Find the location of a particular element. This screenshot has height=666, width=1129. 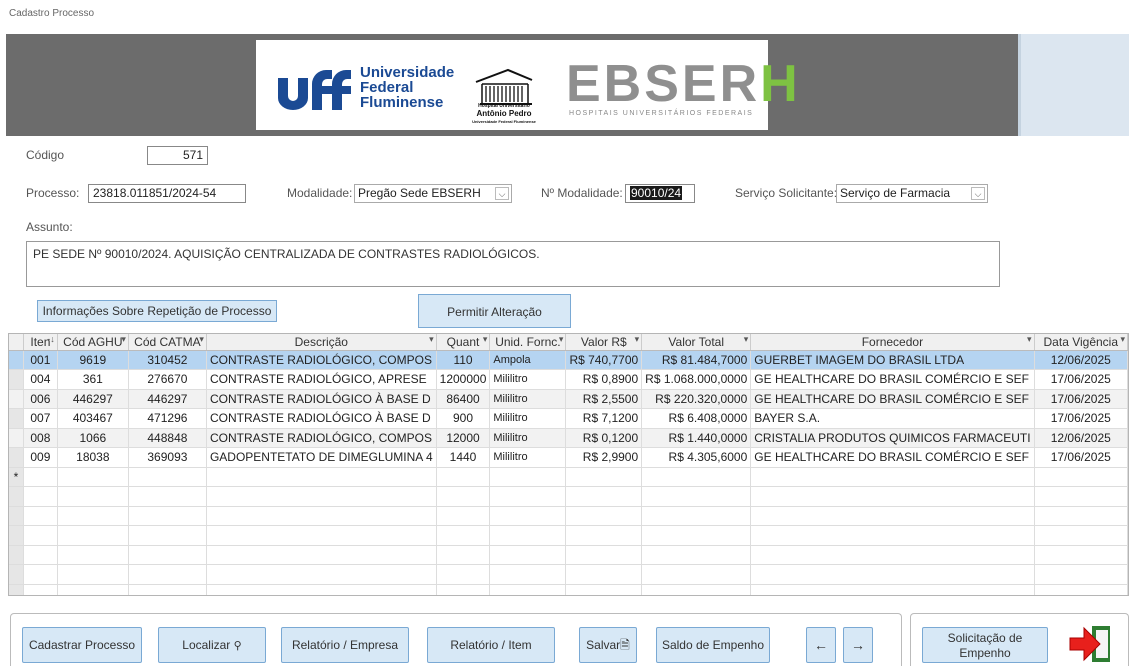

table-cell: R$ 2,5500 is located at coordinates (604, 399).